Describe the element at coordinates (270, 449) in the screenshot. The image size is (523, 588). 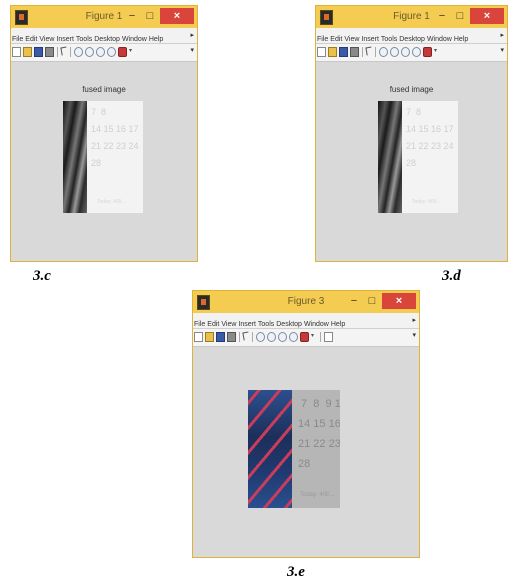
I see `color-image-region` at that location.